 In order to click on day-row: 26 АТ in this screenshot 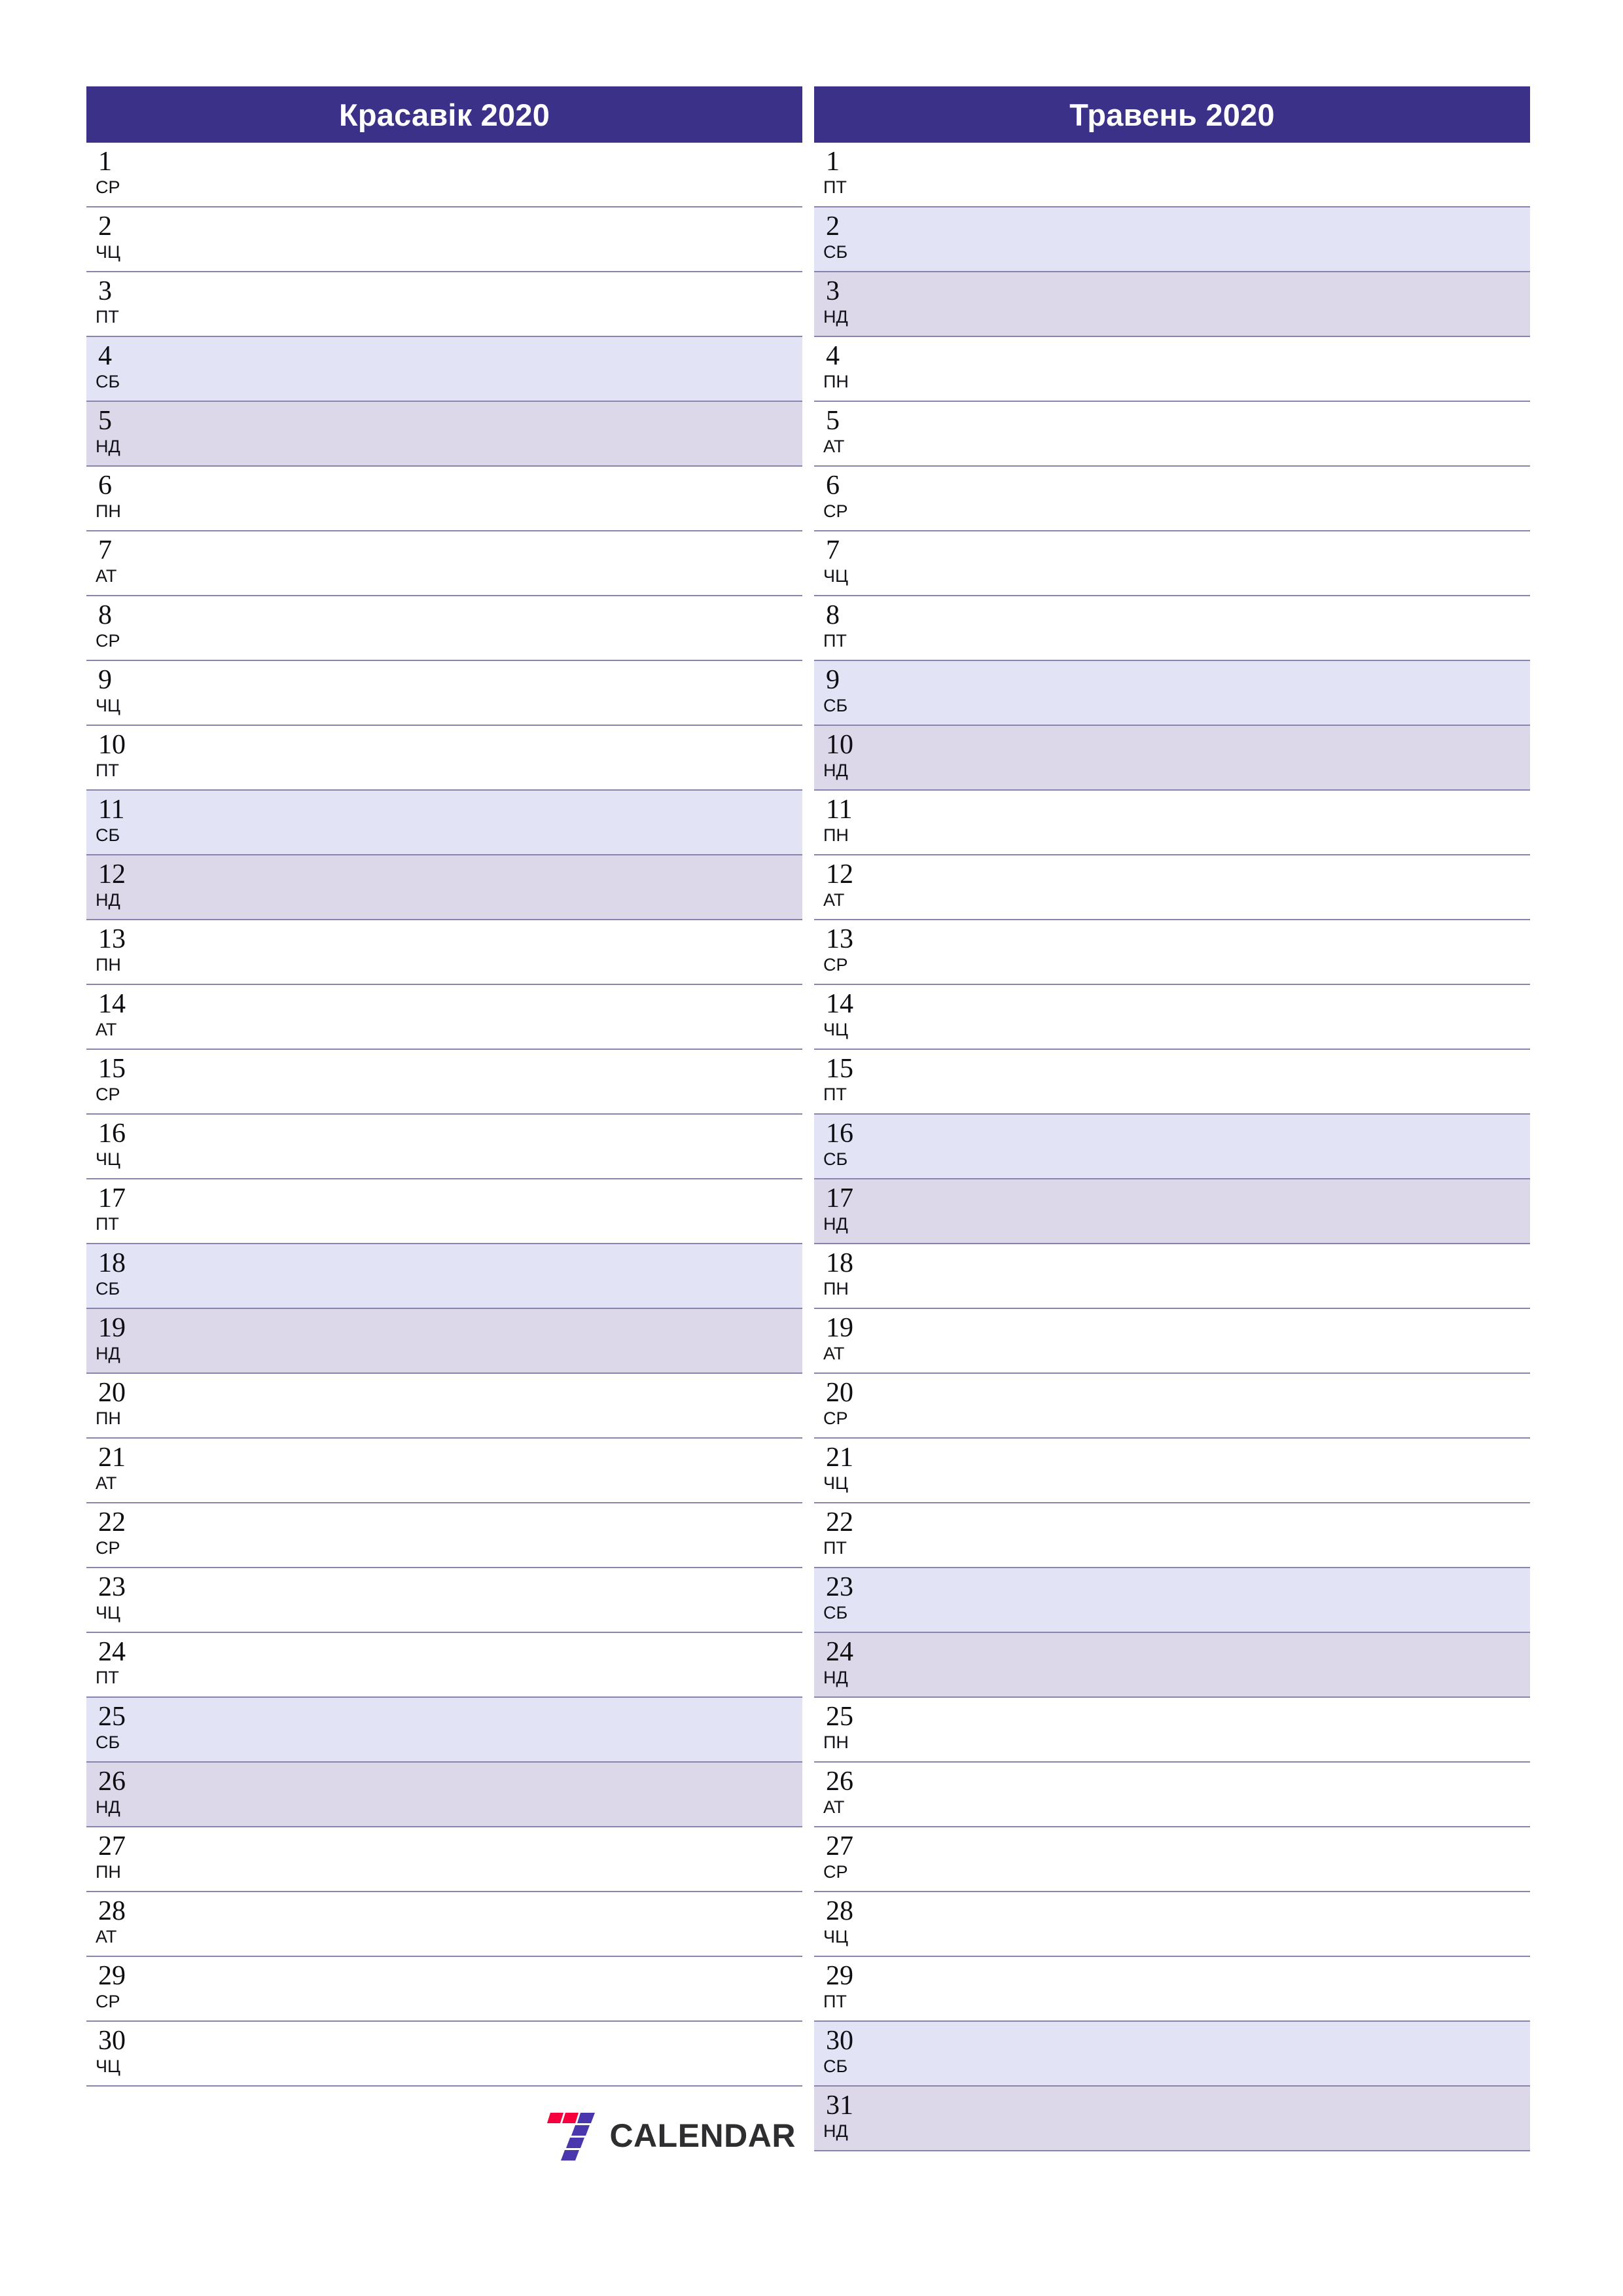, I will do `click(1172, 1795)`.